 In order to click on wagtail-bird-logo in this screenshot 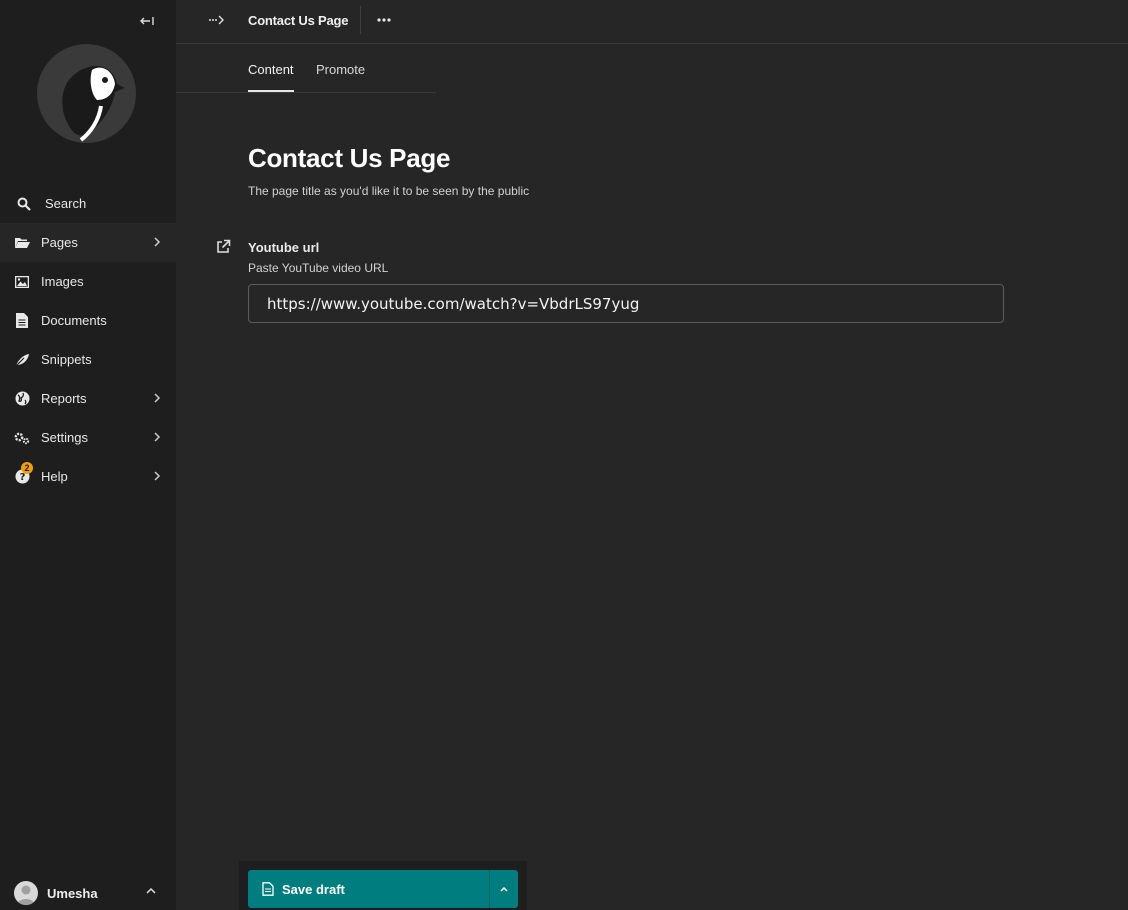, I will do `click(93, 104)`.